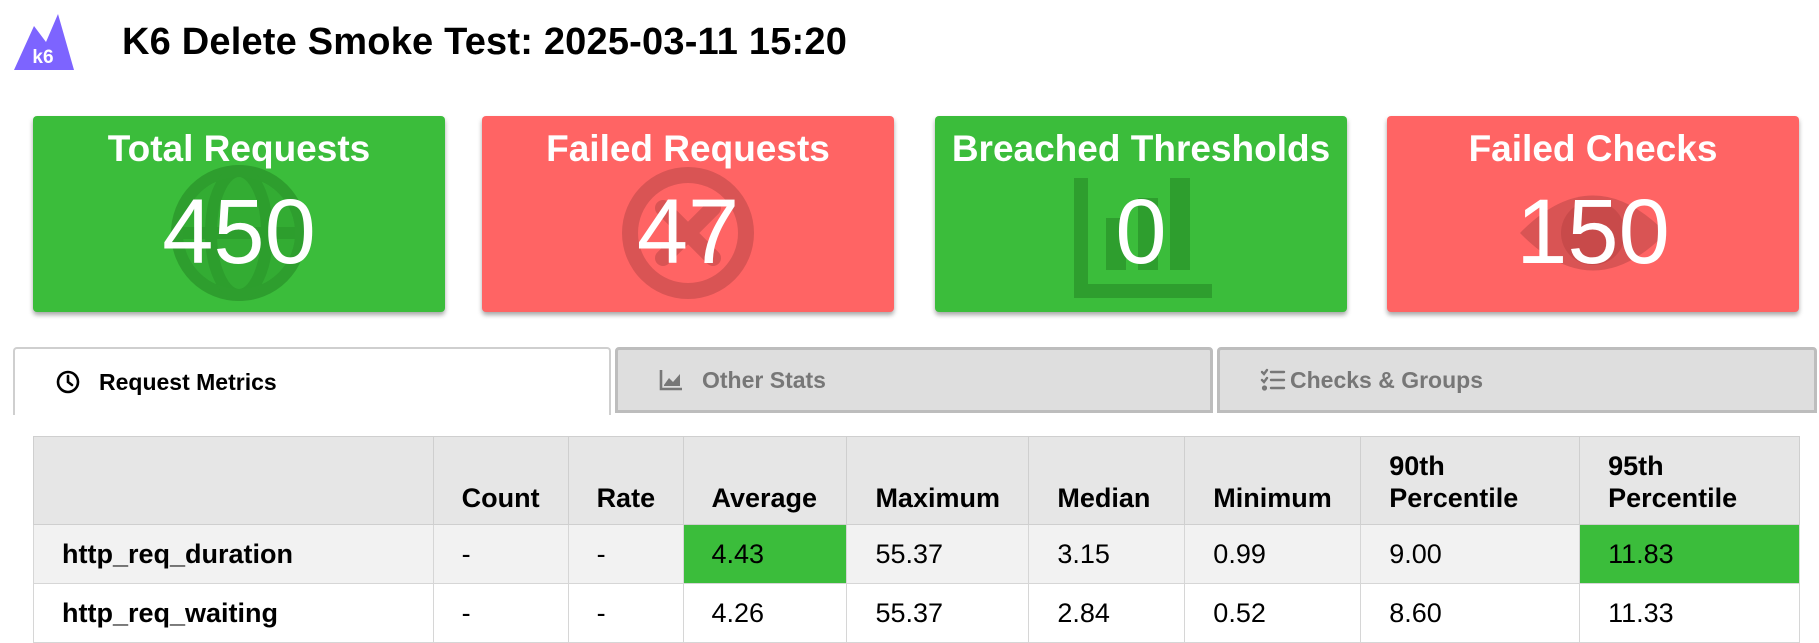  I want to click on column-header: Maximum, so click(938, 480).